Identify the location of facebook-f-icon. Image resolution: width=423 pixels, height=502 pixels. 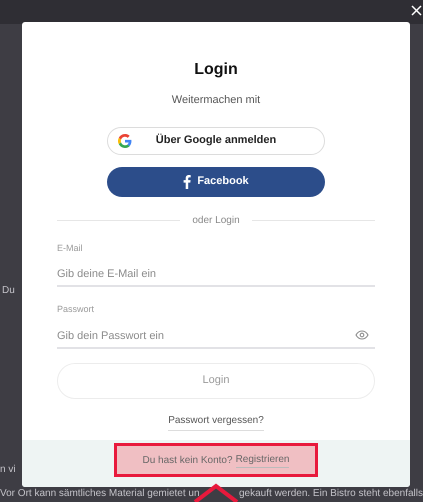
(187, 181).